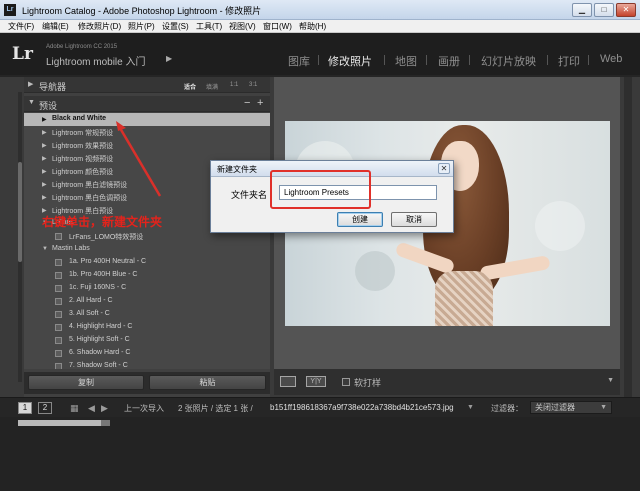  What do you see at coordinates (299, 61) in the screenshot?
I see `module-library: 图库` at bounding box center [299, 61].